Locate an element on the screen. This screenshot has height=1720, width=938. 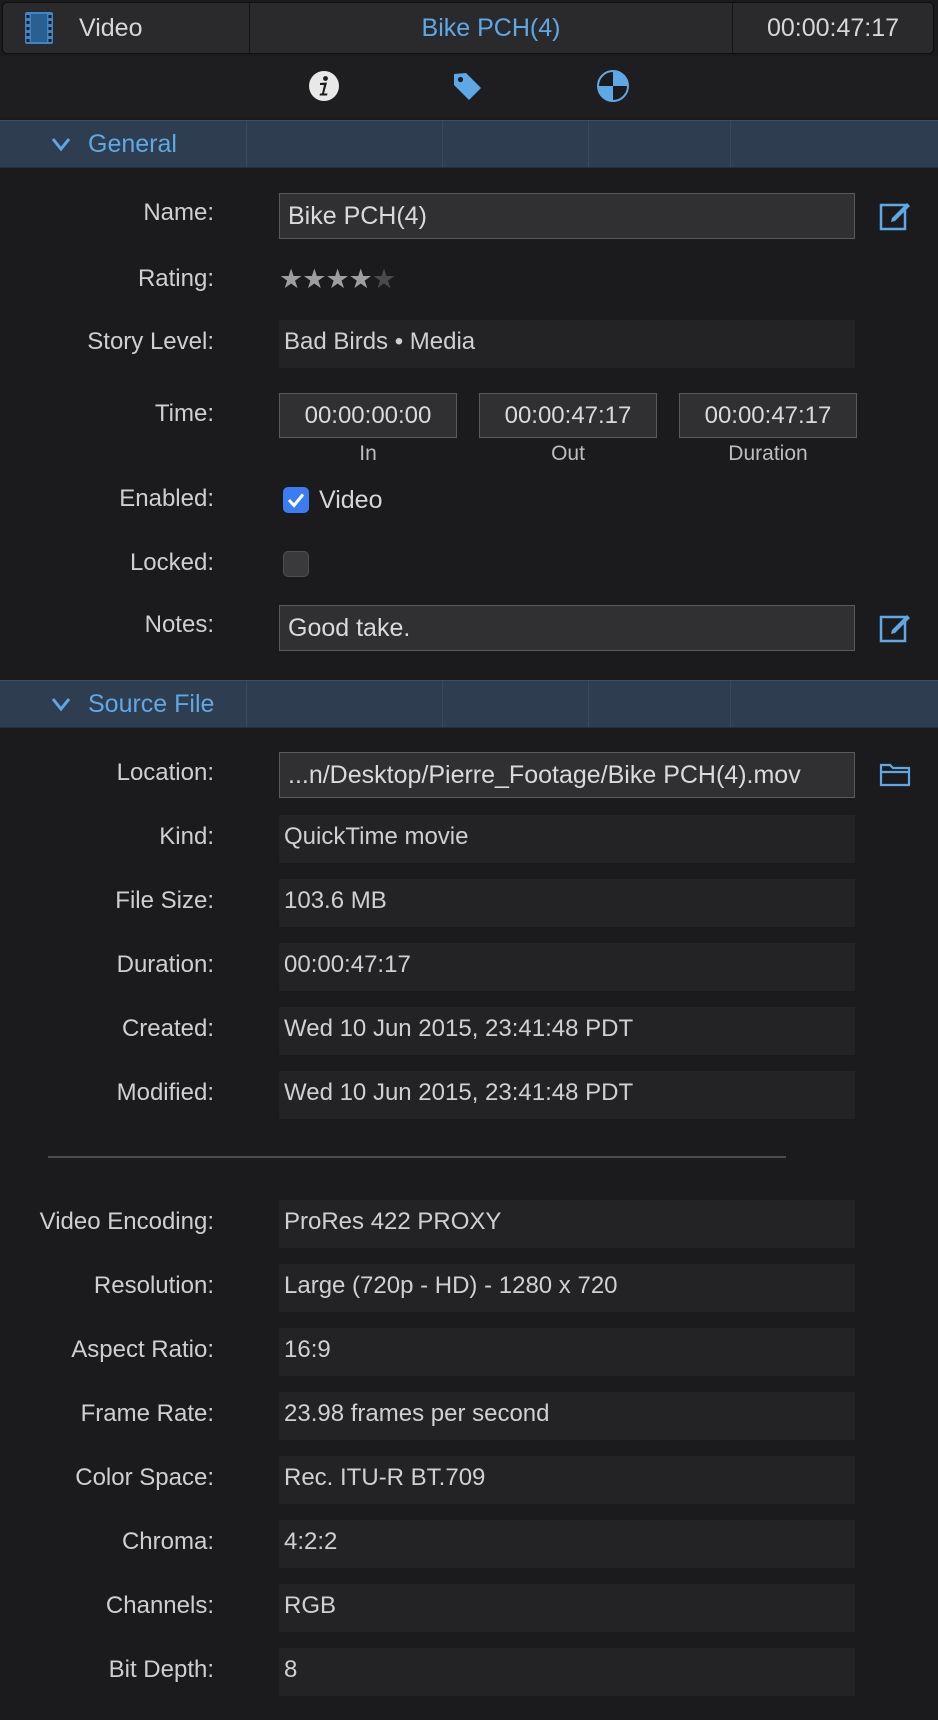
checkmark-icon is located at coordinates (296, 500).